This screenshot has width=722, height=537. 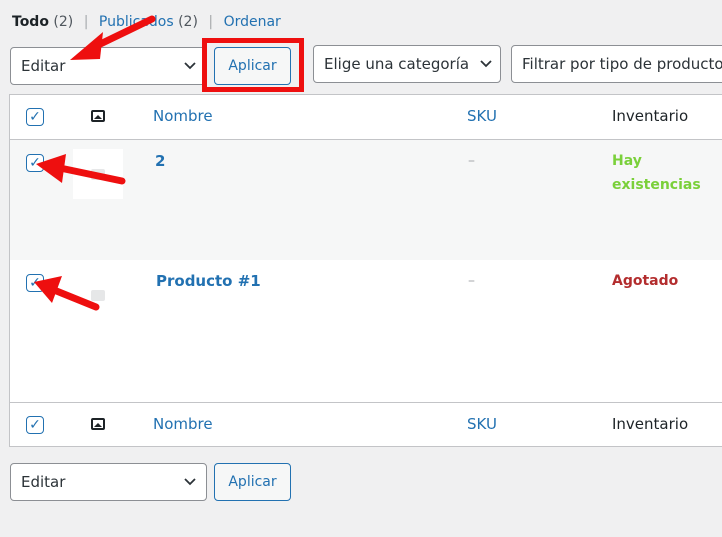 What do you see at coordinates (30, 22) in the screenshot?
I see `filter-all: Todo` at bounding box center [30, 22].